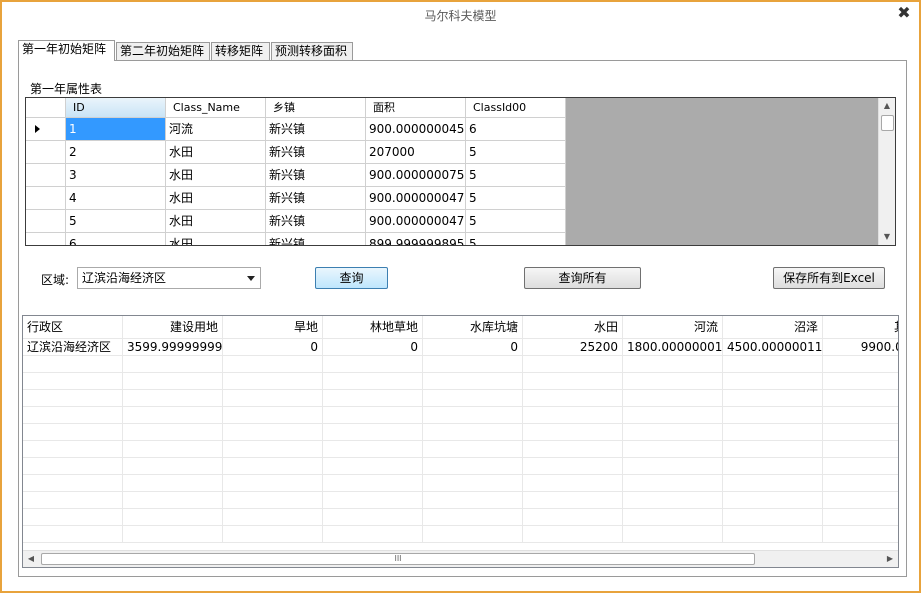 Image resolution: width=921 pixels, height=593 pixels. I want to click on tab-transition-matrix: 转移矩阵, so click(240, 51).